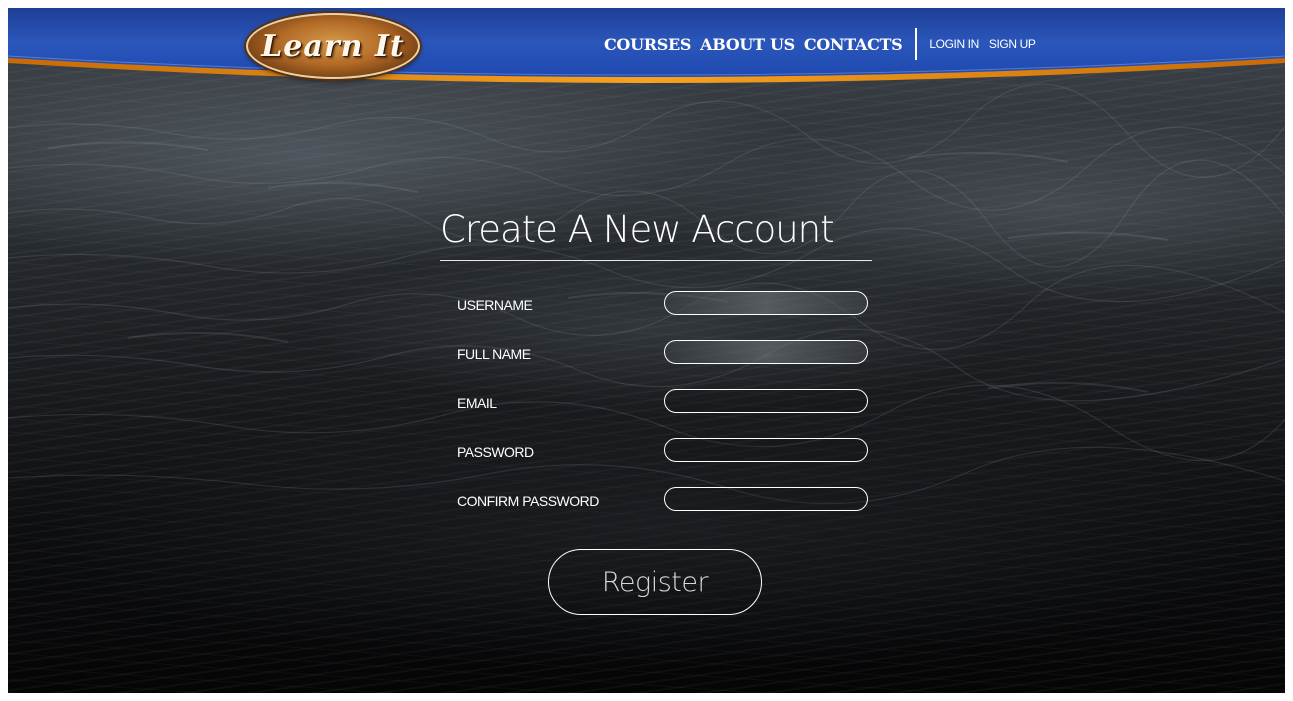 This screenshot has height=701, width=1293. I want to click on nav-divider, so click(916, 44).